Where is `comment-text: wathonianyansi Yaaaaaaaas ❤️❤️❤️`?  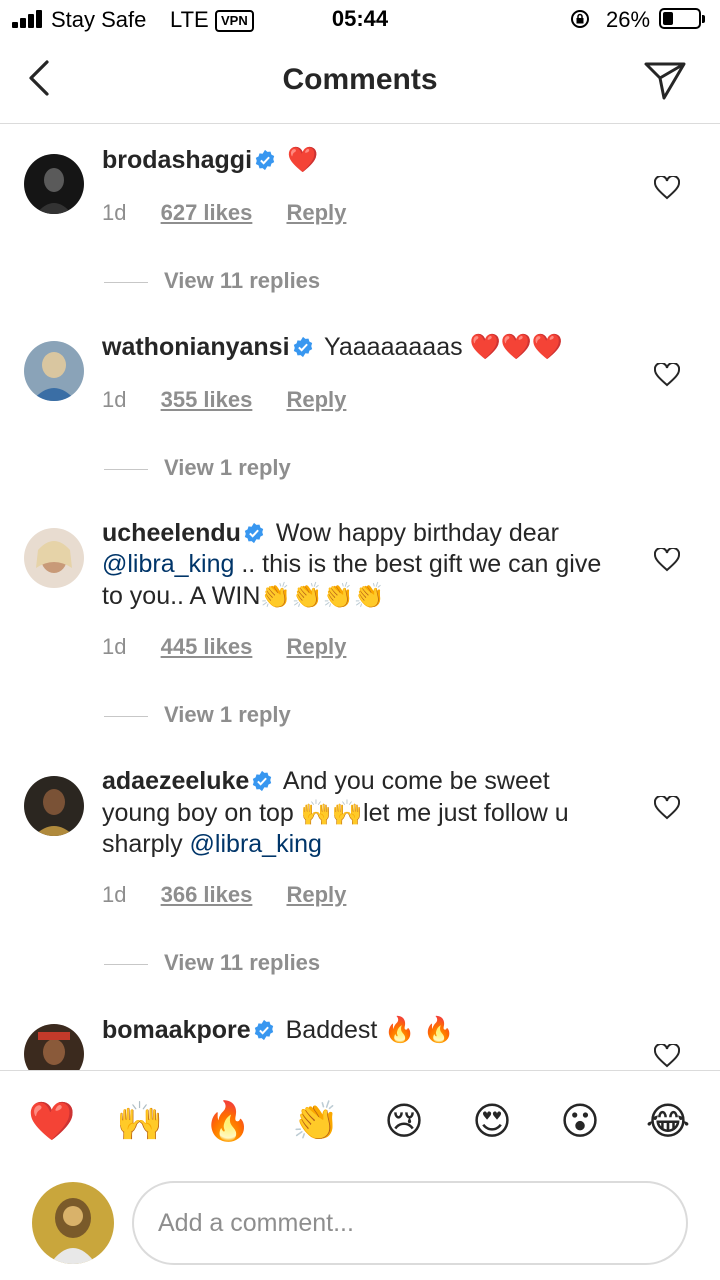
comment-text: wathonianyansi Yaaaaaaaas ❤️❤️❤️ is located at coordinates (362, 347).